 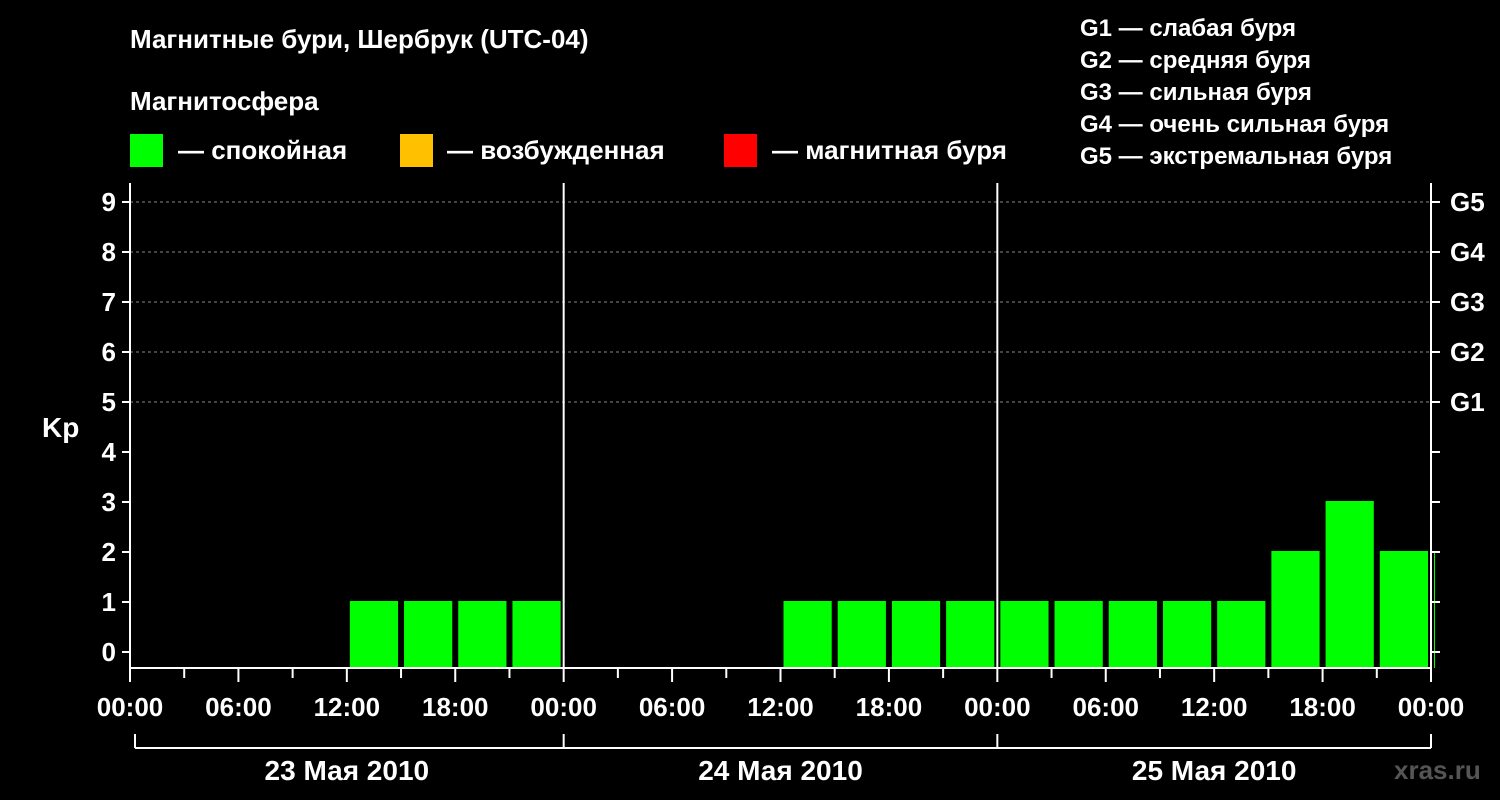 I want to click on y-tick-label: 3, so click(x=109, y=502).